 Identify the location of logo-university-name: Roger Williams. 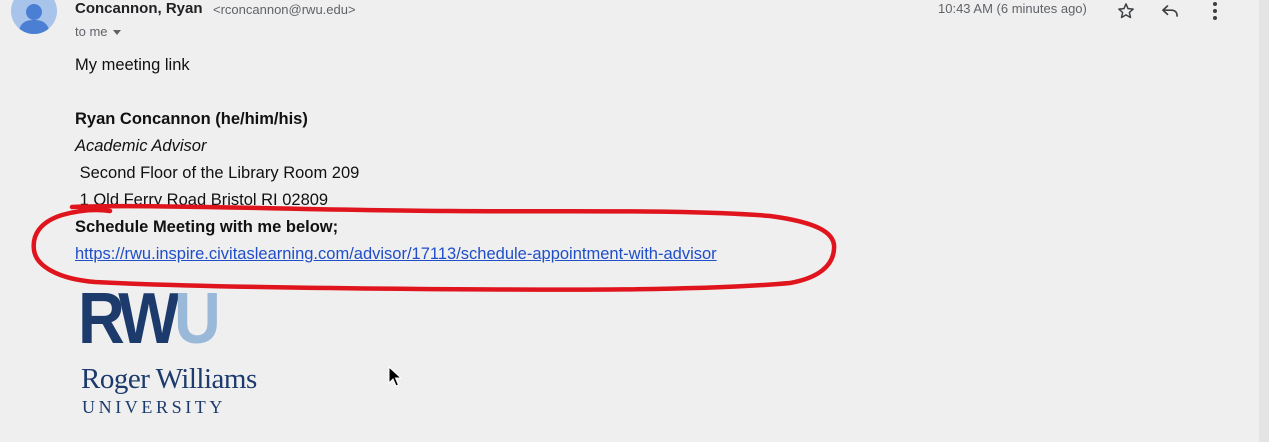
(169, 379).